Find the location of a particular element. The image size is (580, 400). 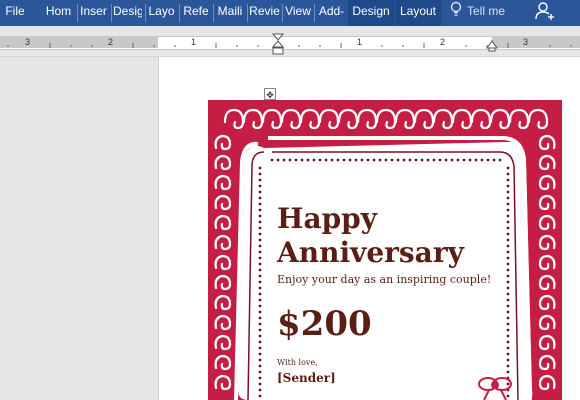

tab-references-label: Refe is located at coordinates (196, 11).